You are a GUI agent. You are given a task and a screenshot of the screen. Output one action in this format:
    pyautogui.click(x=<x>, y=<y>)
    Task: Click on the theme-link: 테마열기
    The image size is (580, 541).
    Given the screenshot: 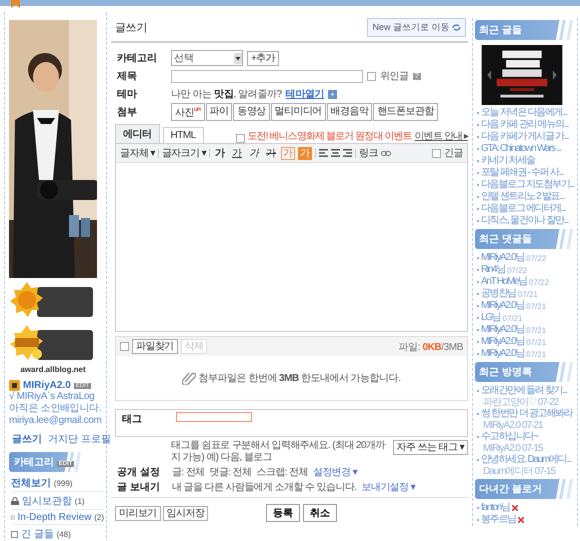 What is the action you would take?
    pyautogui.click(x=305, y=94)
    